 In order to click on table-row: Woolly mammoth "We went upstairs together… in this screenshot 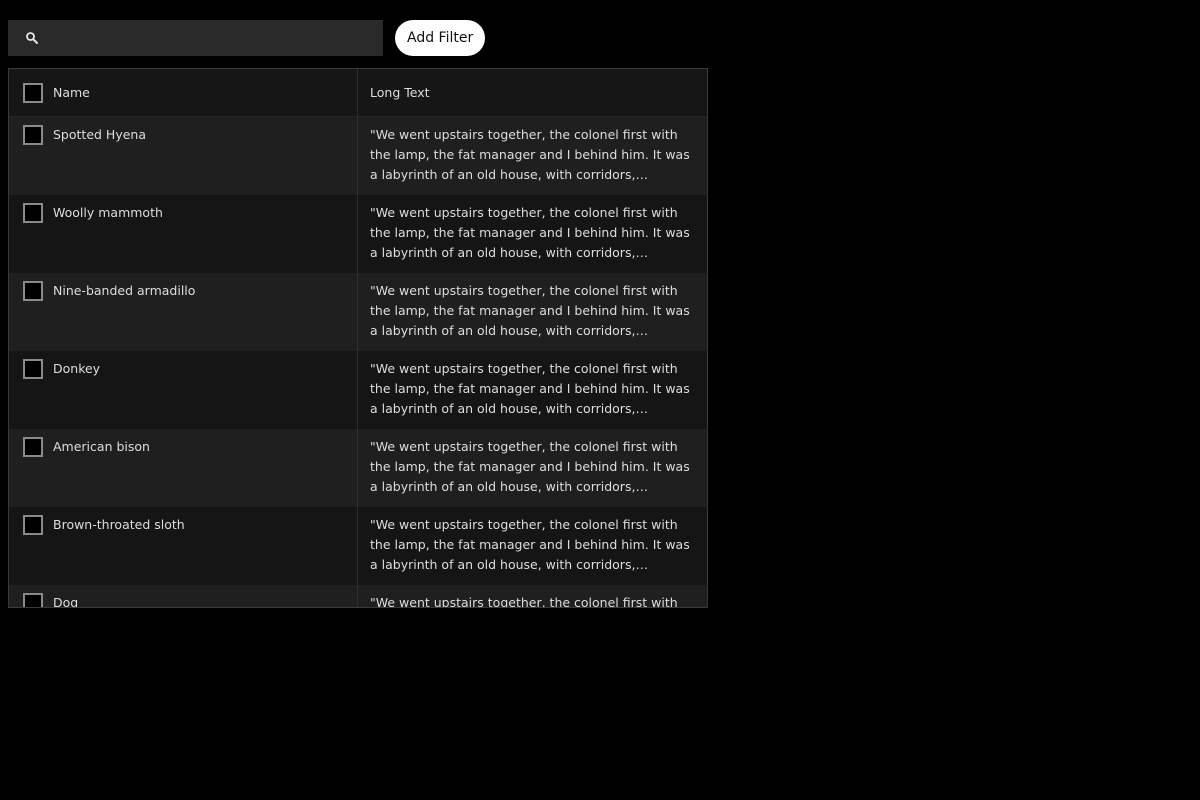, I will do `click(358, 234)`.